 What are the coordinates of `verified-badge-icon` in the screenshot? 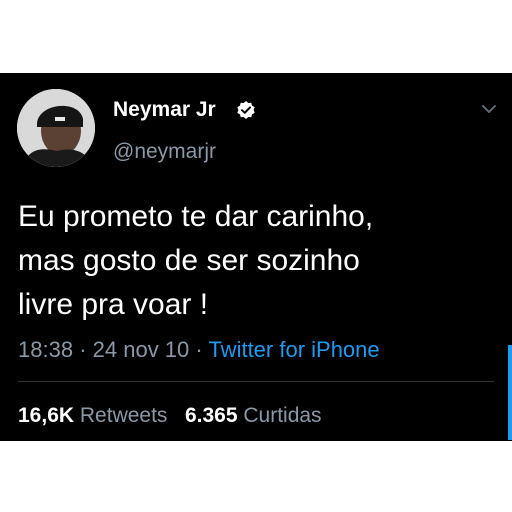 It's located at (246, 110).